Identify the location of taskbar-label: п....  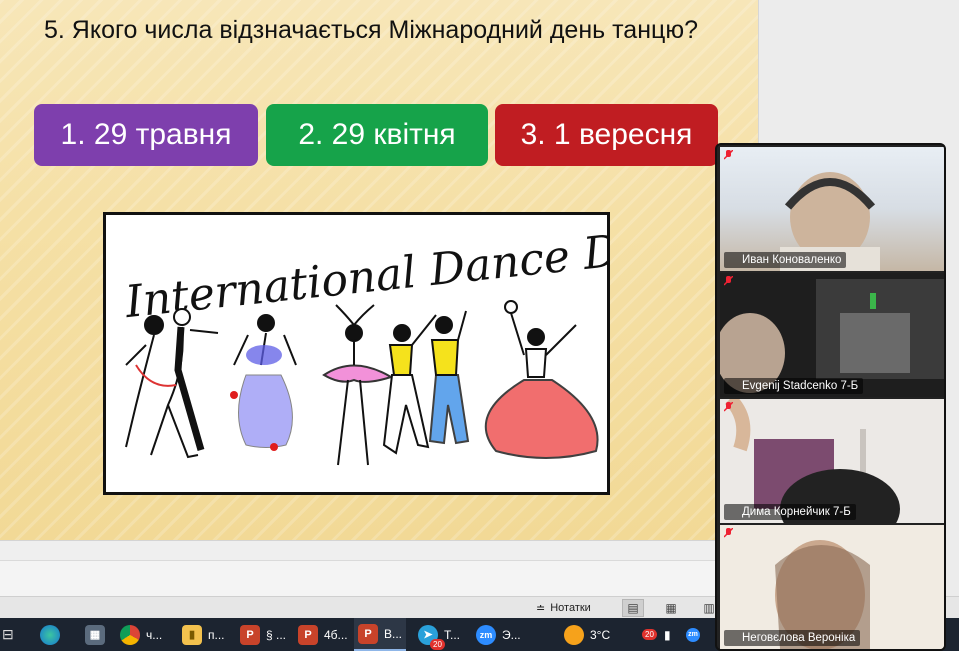
(216, 634).